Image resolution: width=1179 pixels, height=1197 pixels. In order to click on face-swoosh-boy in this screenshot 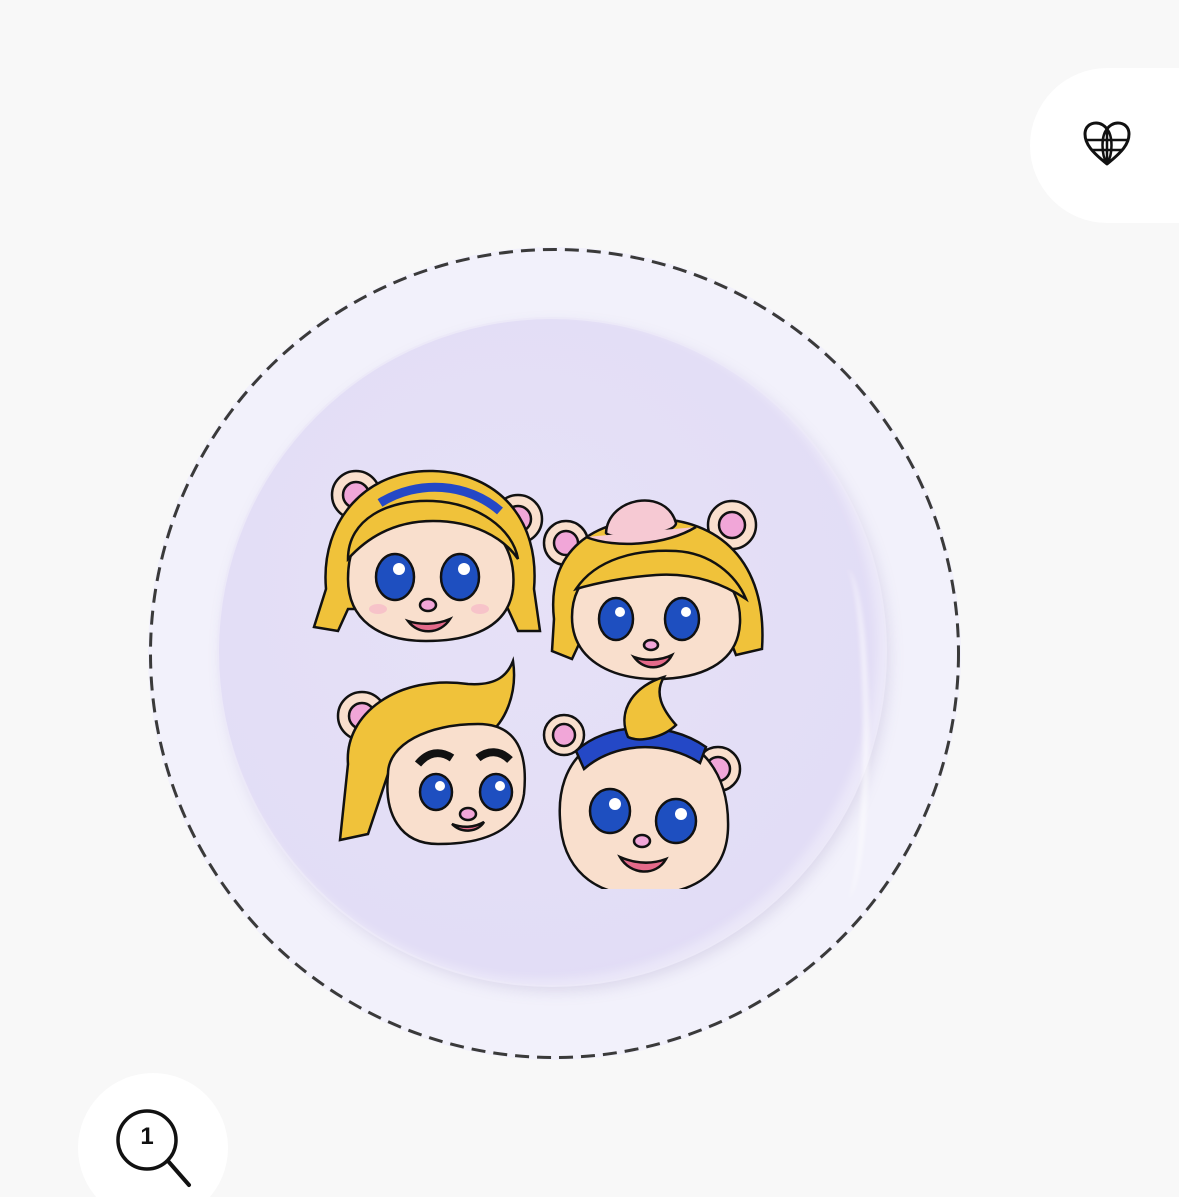, I will do `click(431, 751)`.